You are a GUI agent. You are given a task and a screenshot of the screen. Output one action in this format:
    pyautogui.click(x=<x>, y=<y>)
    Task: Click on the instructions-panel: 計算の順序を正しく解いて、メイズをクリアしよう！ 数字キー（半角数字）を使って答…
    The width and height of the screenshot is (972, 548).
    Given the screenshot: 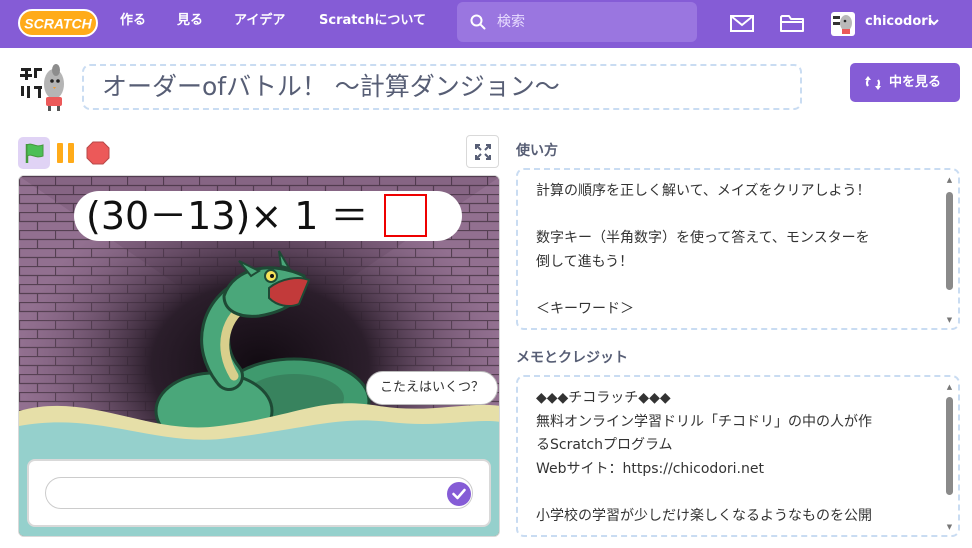 What is the action you would take?
    pyautogui.click(x=738, y=249)
    